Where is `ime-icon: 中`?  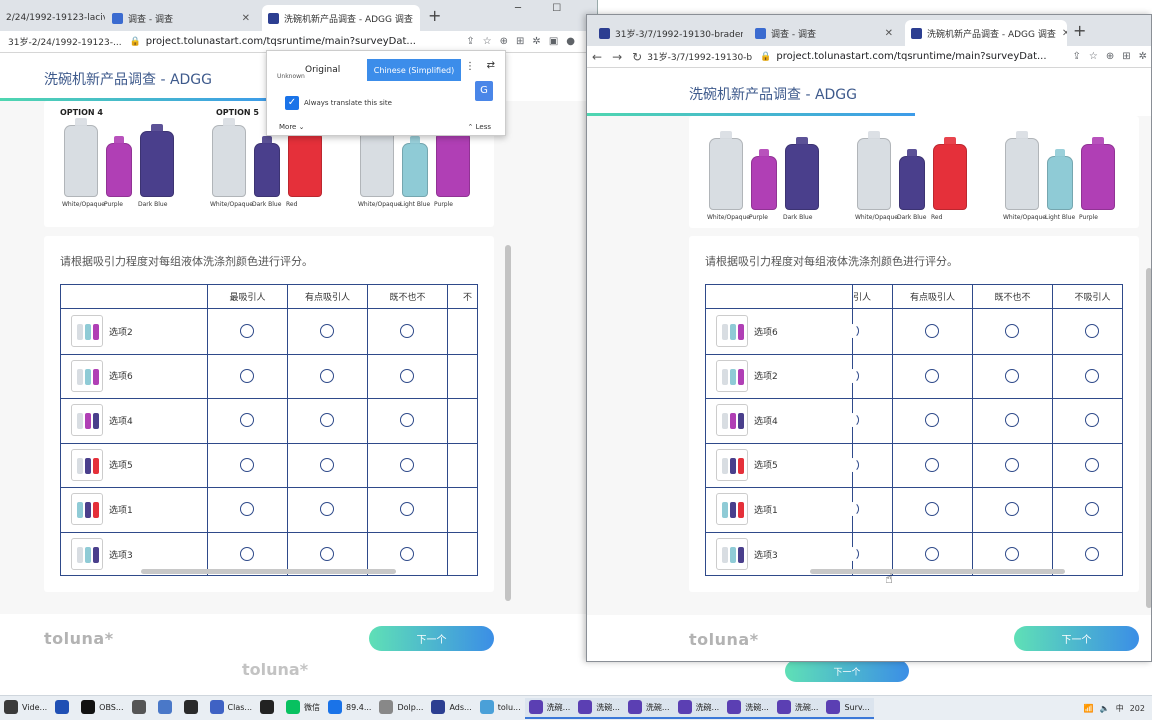 ime-icon: 中 is located at coordinates (1120, 708).